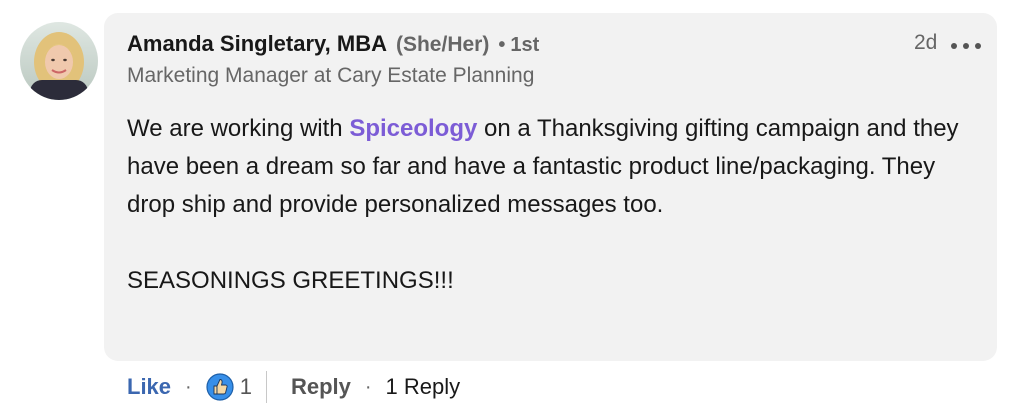 The image size is (1024, 416). I want to click on author-info: Amanda Singletary, MBA (She/Her) • 1st, so click(333, 46).